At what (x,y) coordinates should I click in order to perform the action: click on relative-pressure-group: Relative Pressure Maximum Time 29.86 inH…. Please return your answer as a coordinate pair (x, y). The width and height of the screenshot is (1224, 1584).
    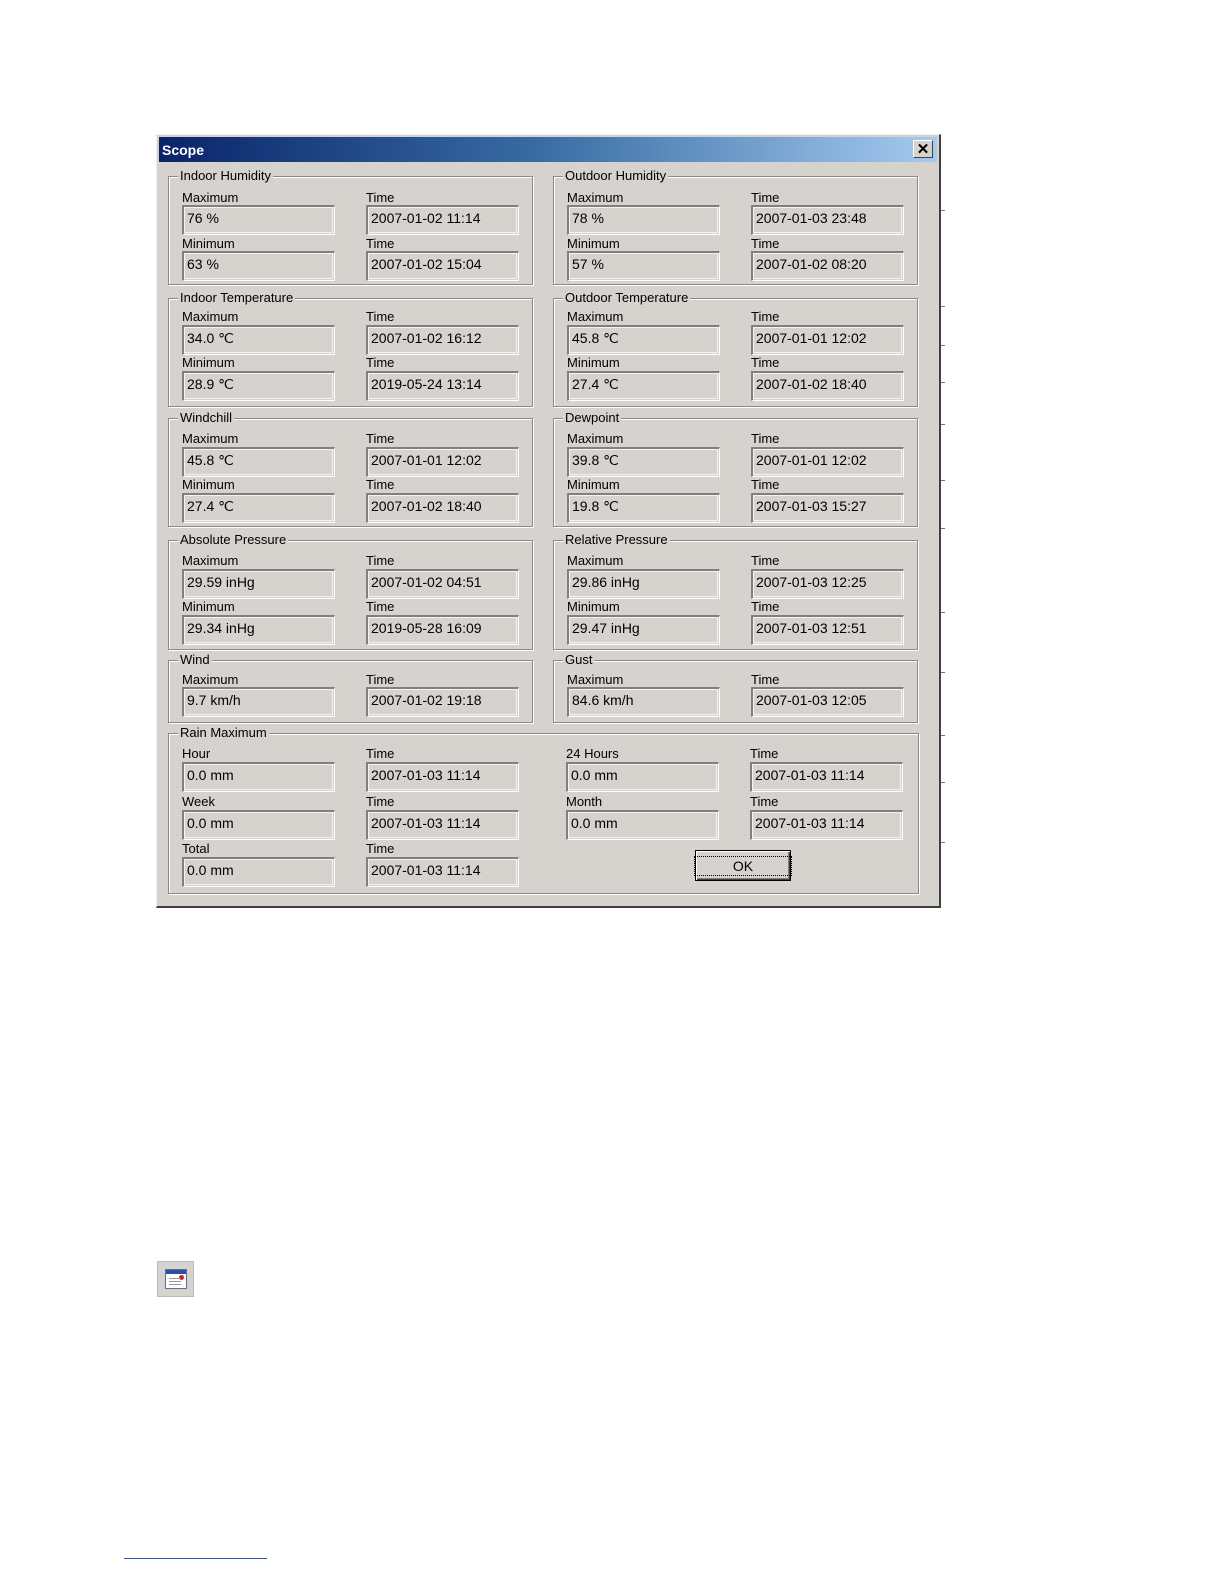
    Looking at the image, I should click on (735, 591).